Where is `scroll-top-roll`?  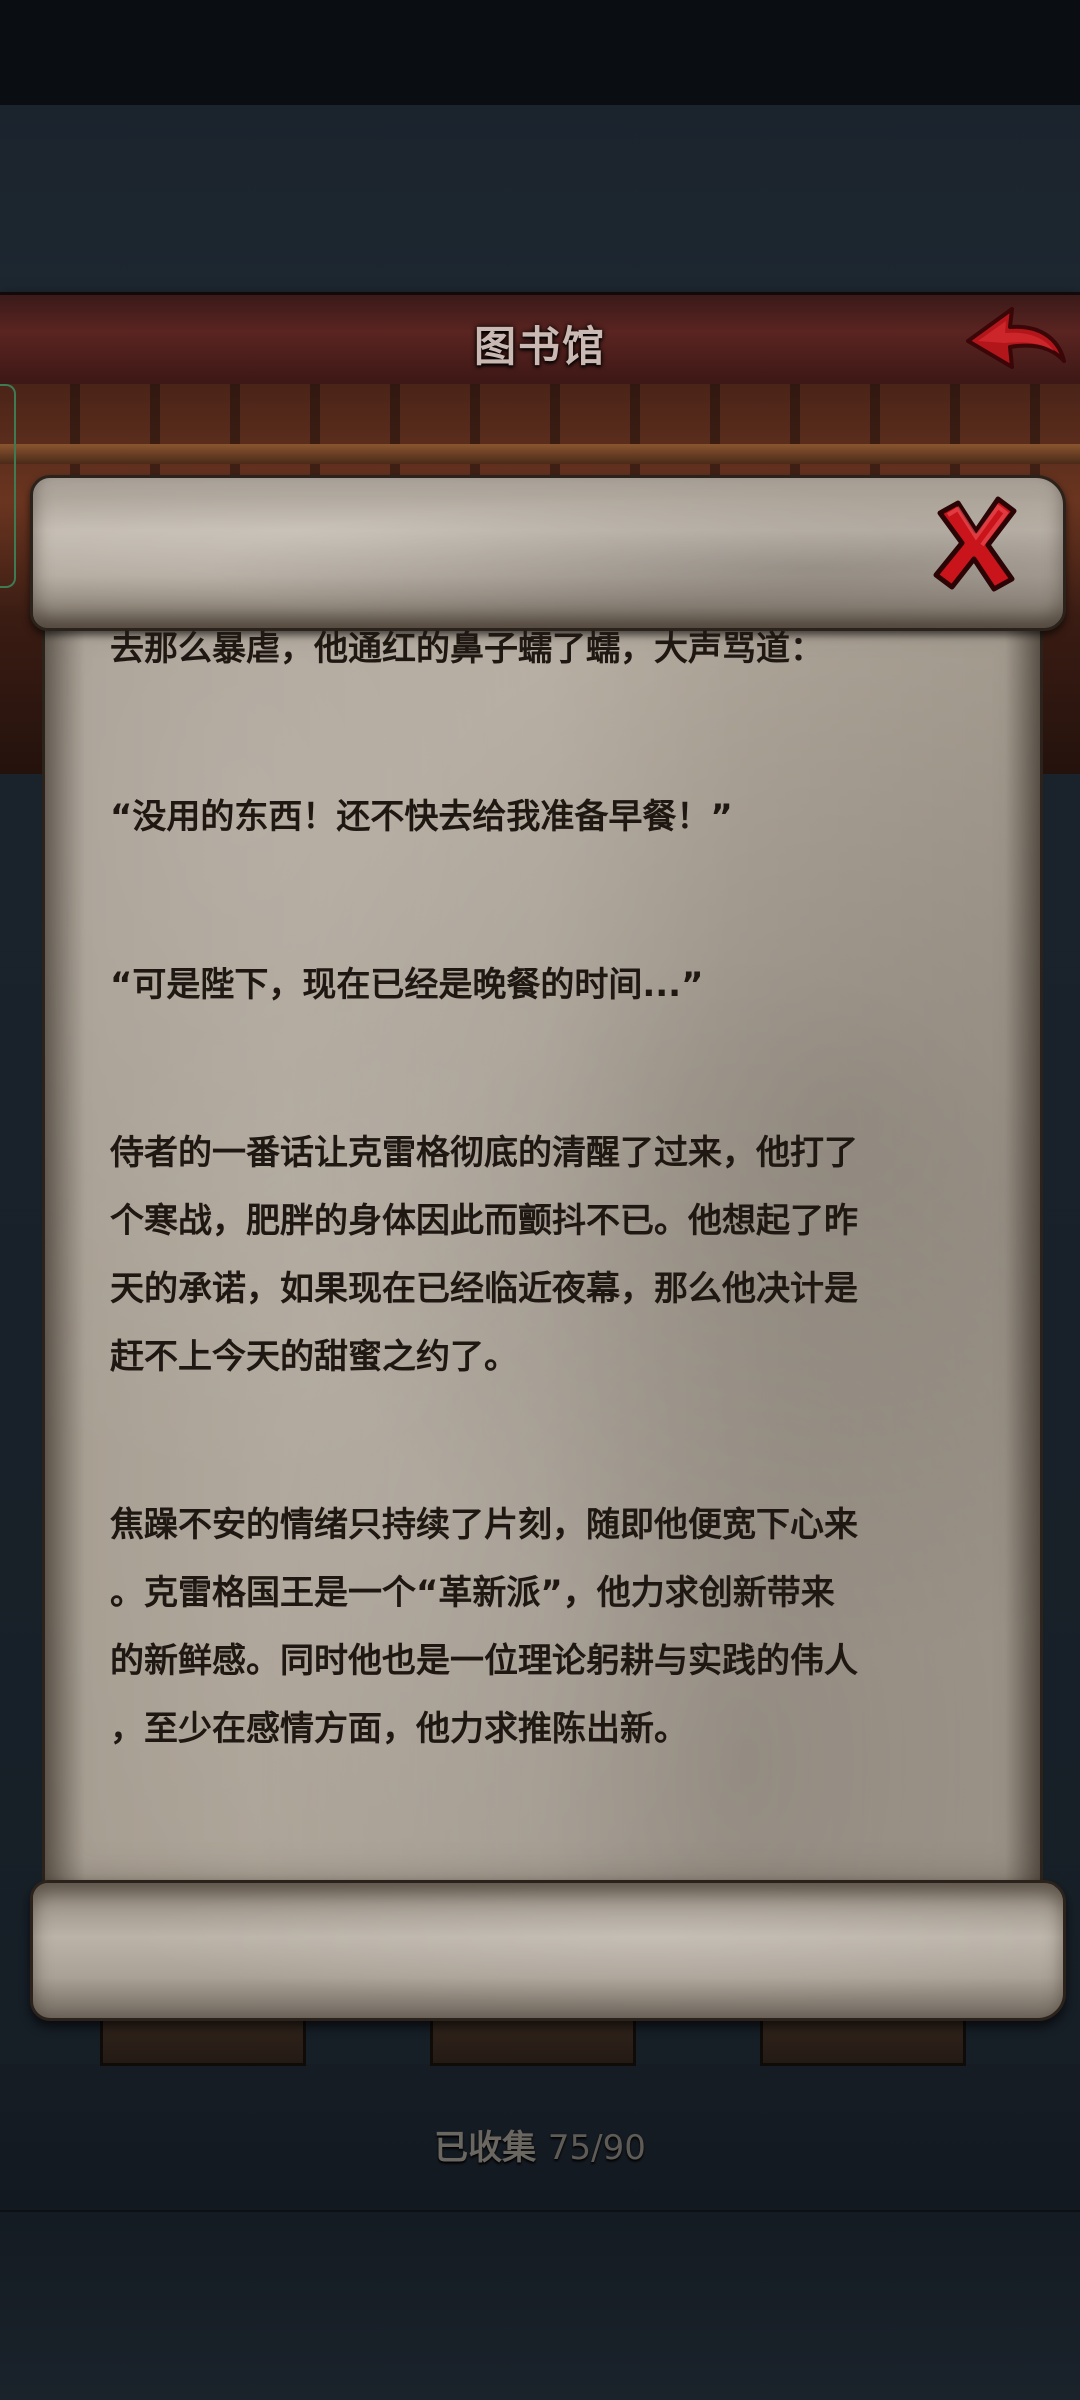 scroll-top-roll is located at coordinates (548, 553).